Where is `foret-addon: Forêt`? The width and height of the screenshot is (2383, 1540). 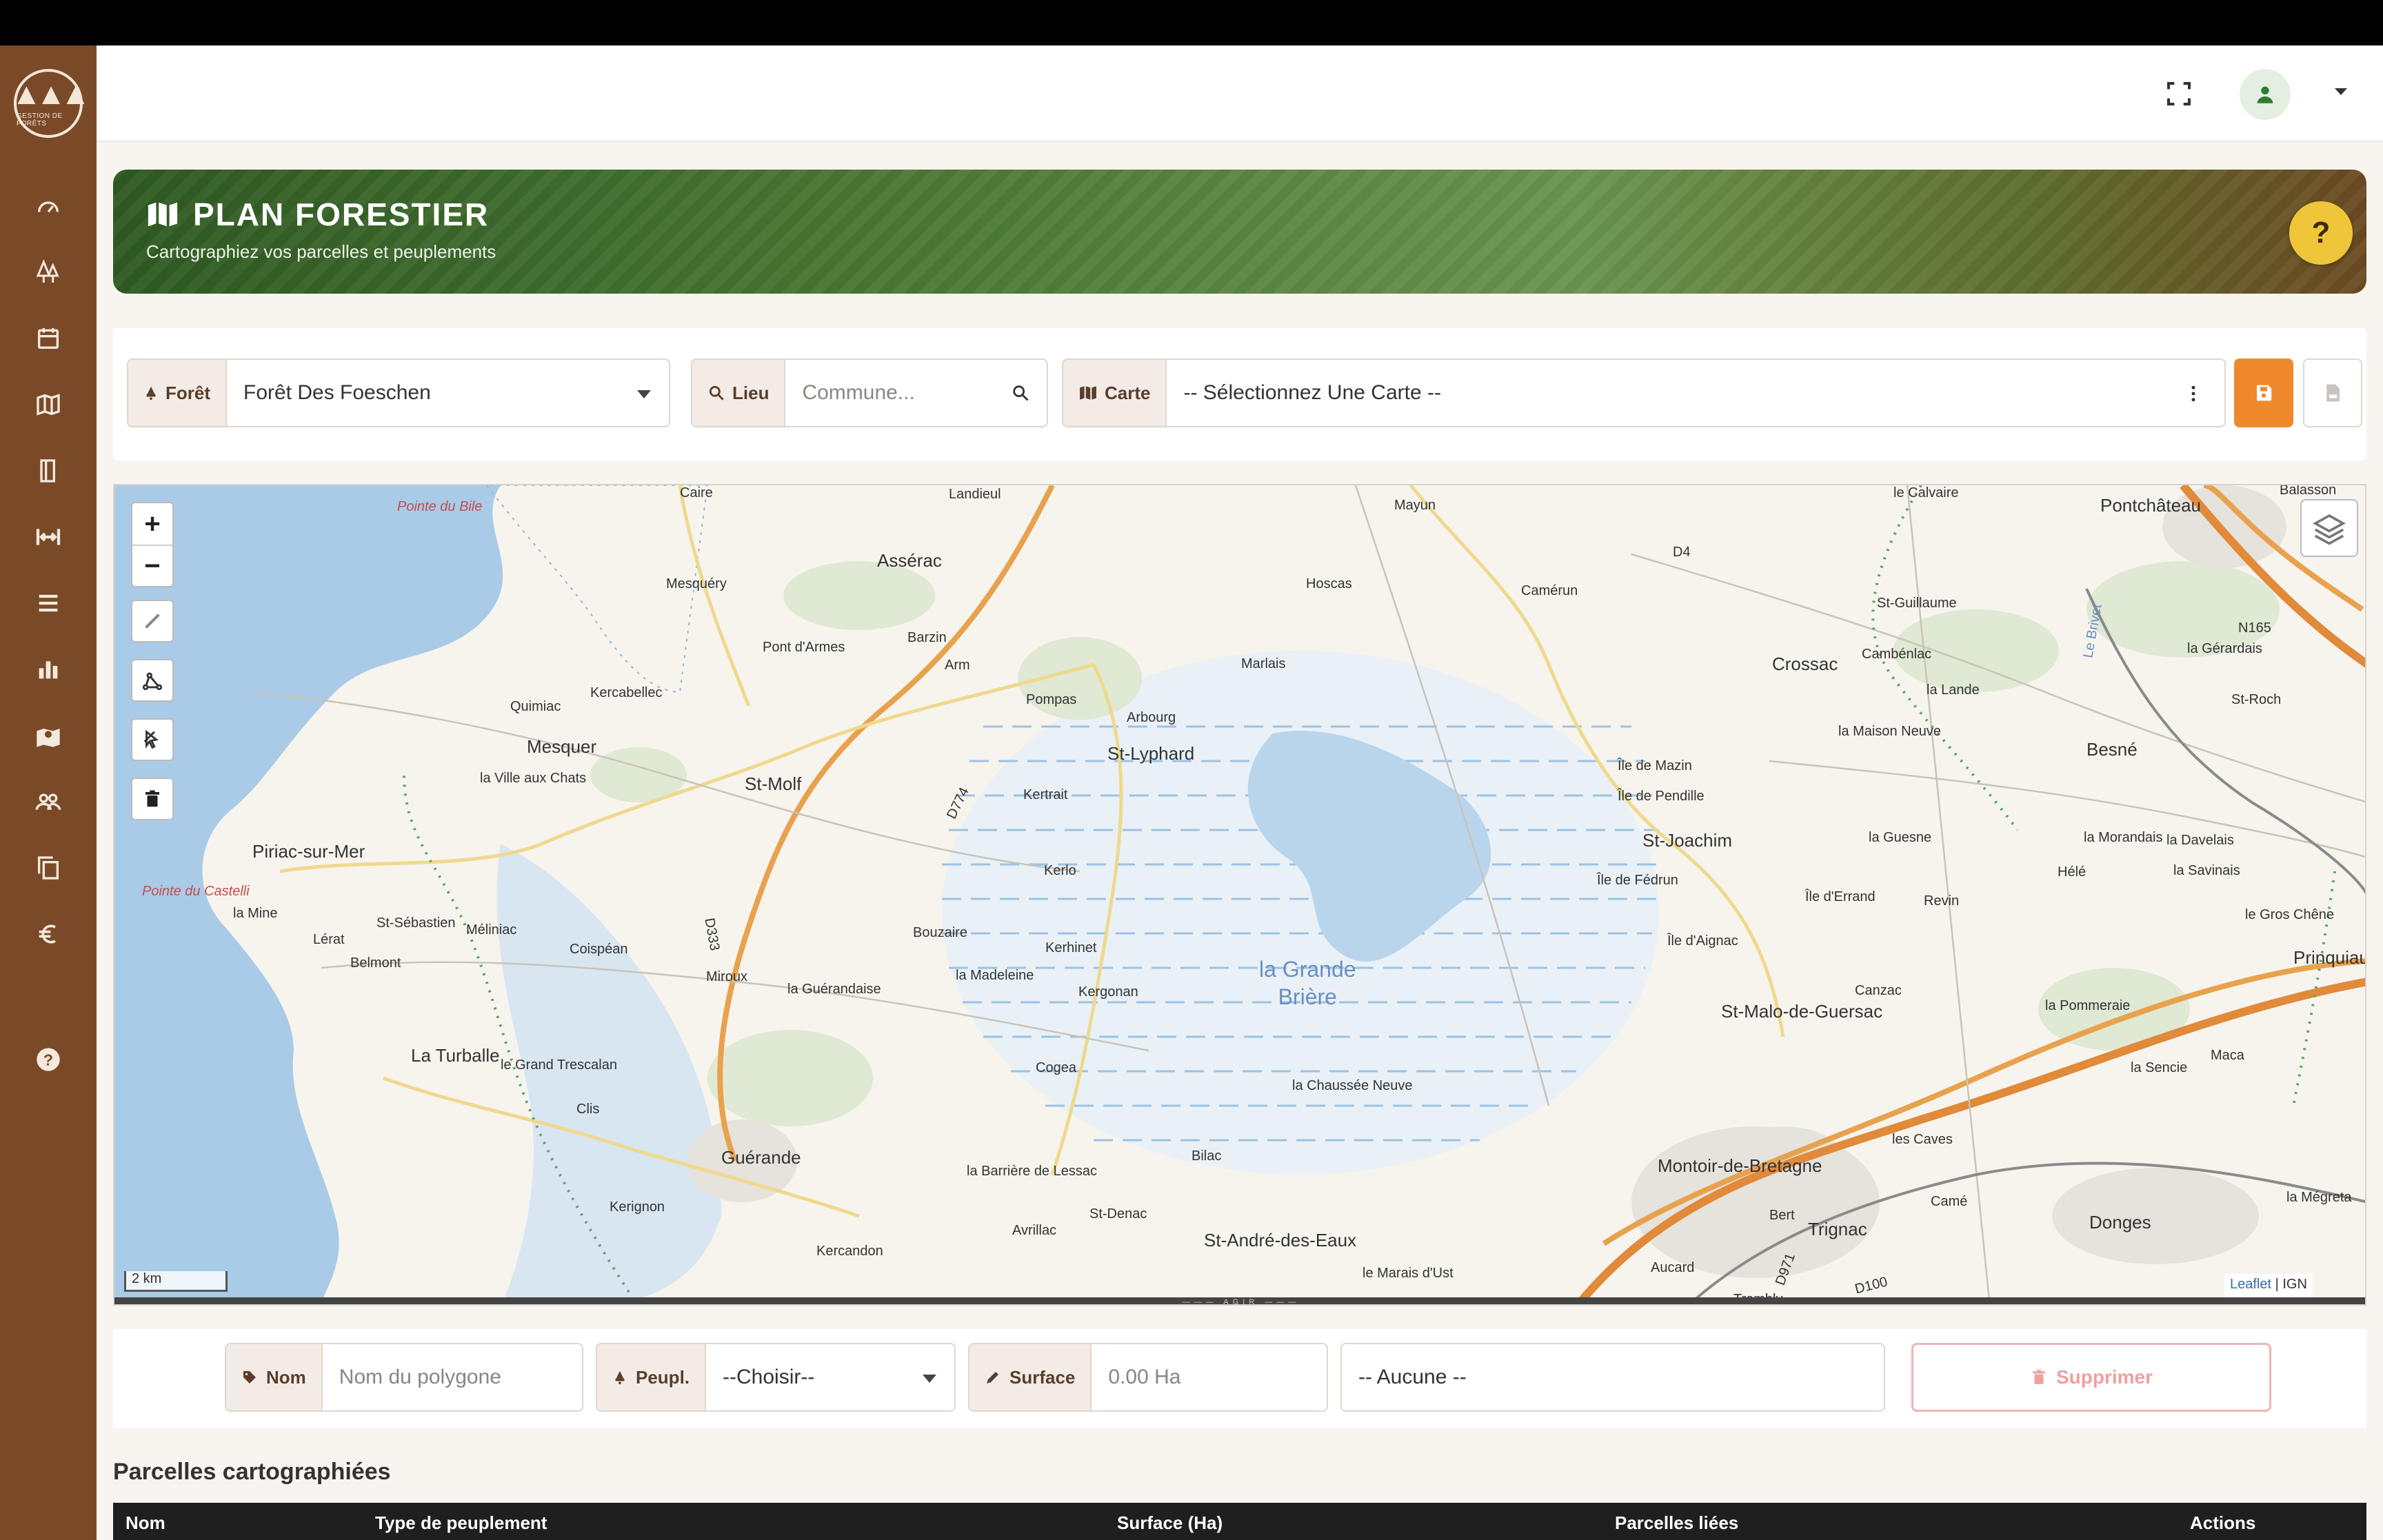
foret-addon: Forêt is located at coordinates (177, 393).